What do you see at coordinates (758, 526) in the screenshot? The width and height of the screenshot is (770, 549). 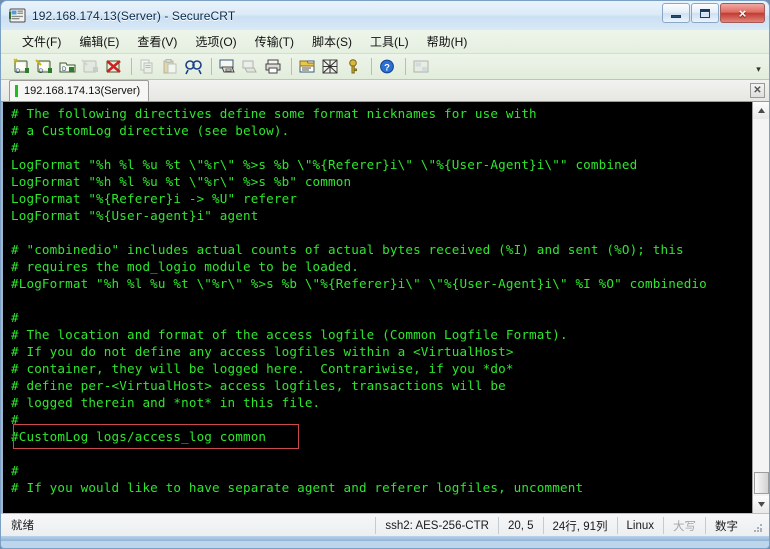 I see `resize-grip-icon` at bounding box center [758, 526].